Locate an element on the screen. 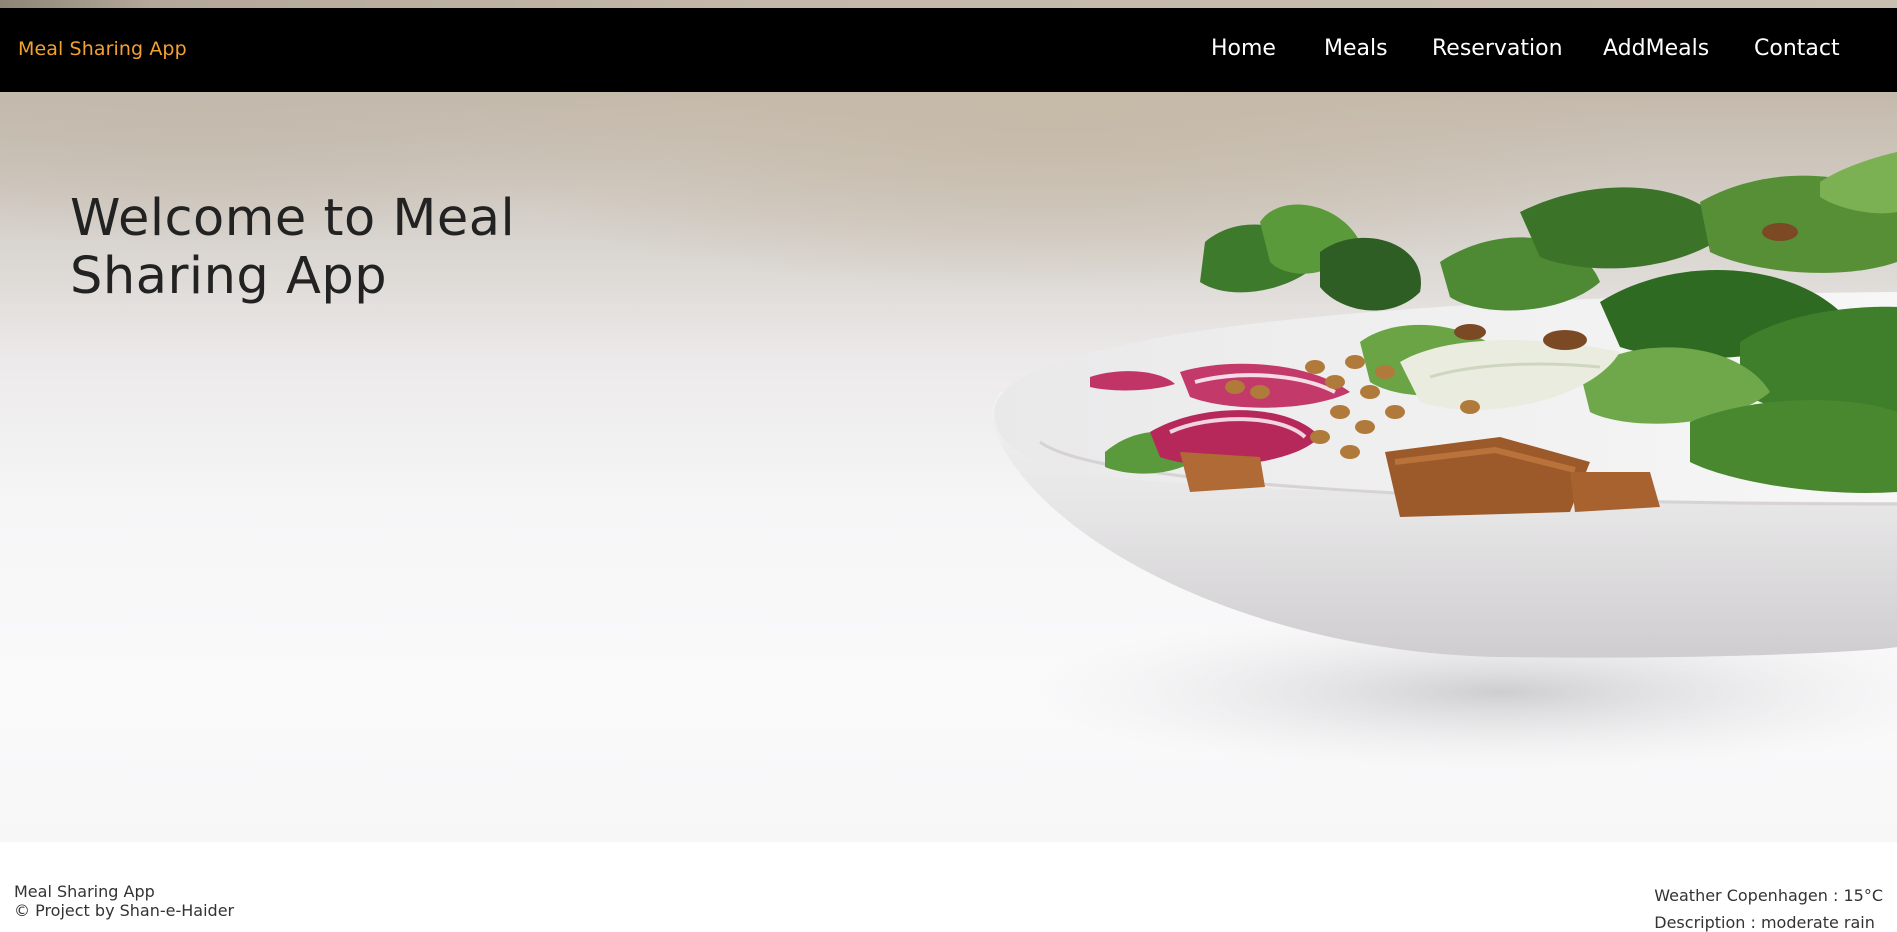  footer-app-name: Meal Sharing App is located at coordinates (84, 891).